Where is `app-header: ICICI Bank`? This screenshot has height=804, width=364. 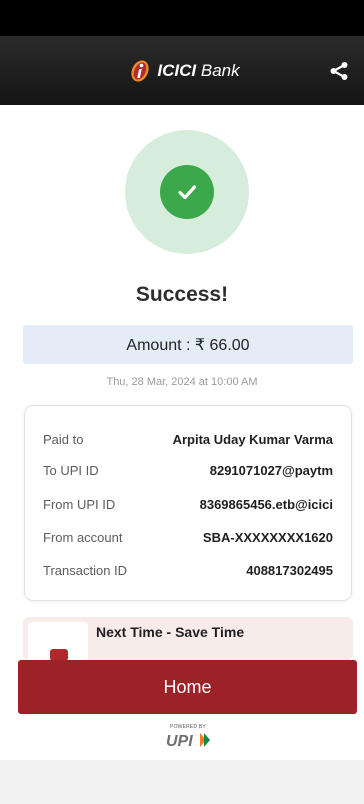
app-header: ICICI Bank is located at coordinates (182, 70).